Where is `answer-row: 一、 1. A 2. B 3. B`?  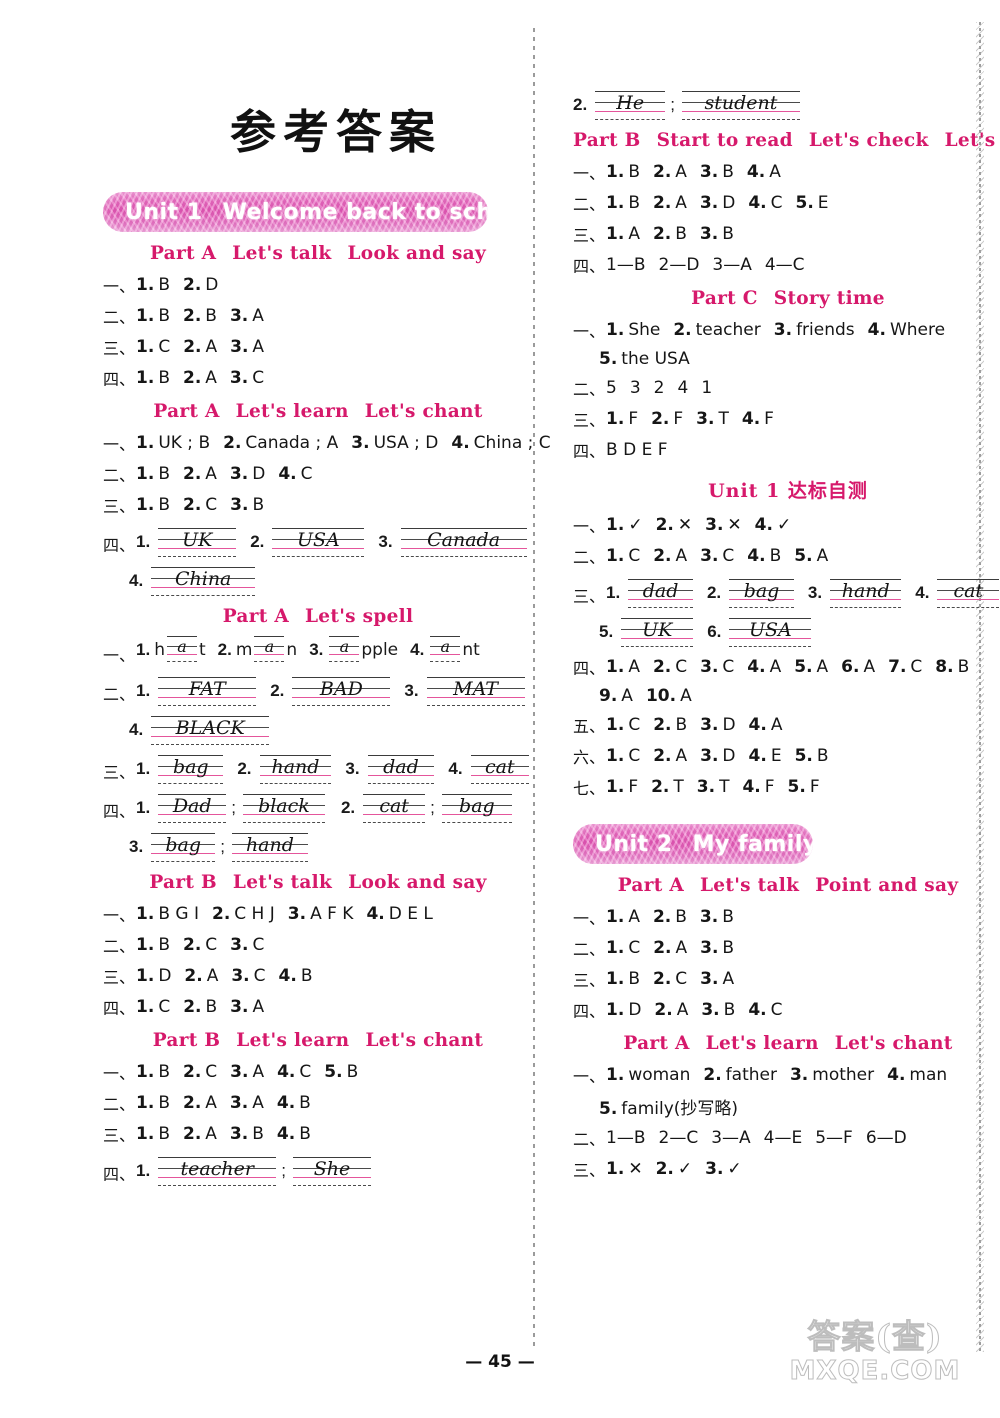 answer-row: 一、 1. A 2. B 3. B is located at coordinates (786, 917).